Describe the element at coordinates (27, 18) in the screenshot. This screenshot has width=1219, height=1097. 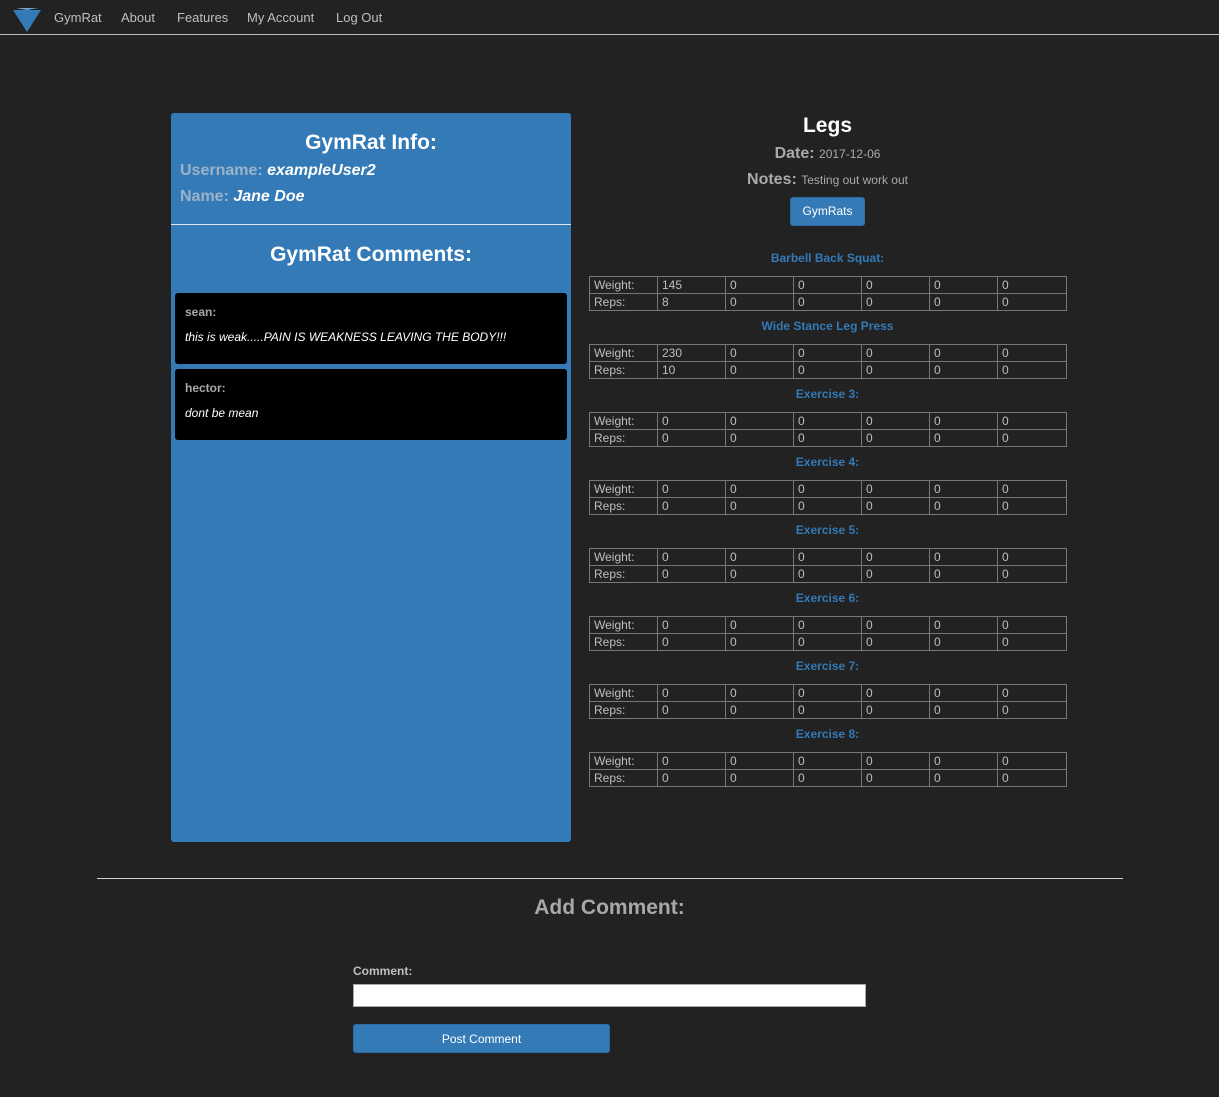
I see `triangle-logo-icon` at that location.